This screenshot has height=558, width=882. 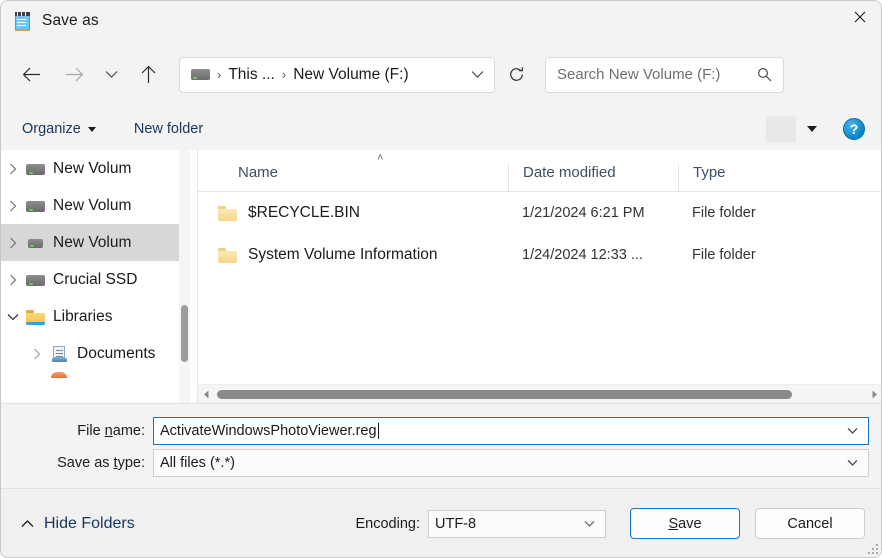 I want to click on file-name-label: System Volume Information, so click(x=343, y=254).